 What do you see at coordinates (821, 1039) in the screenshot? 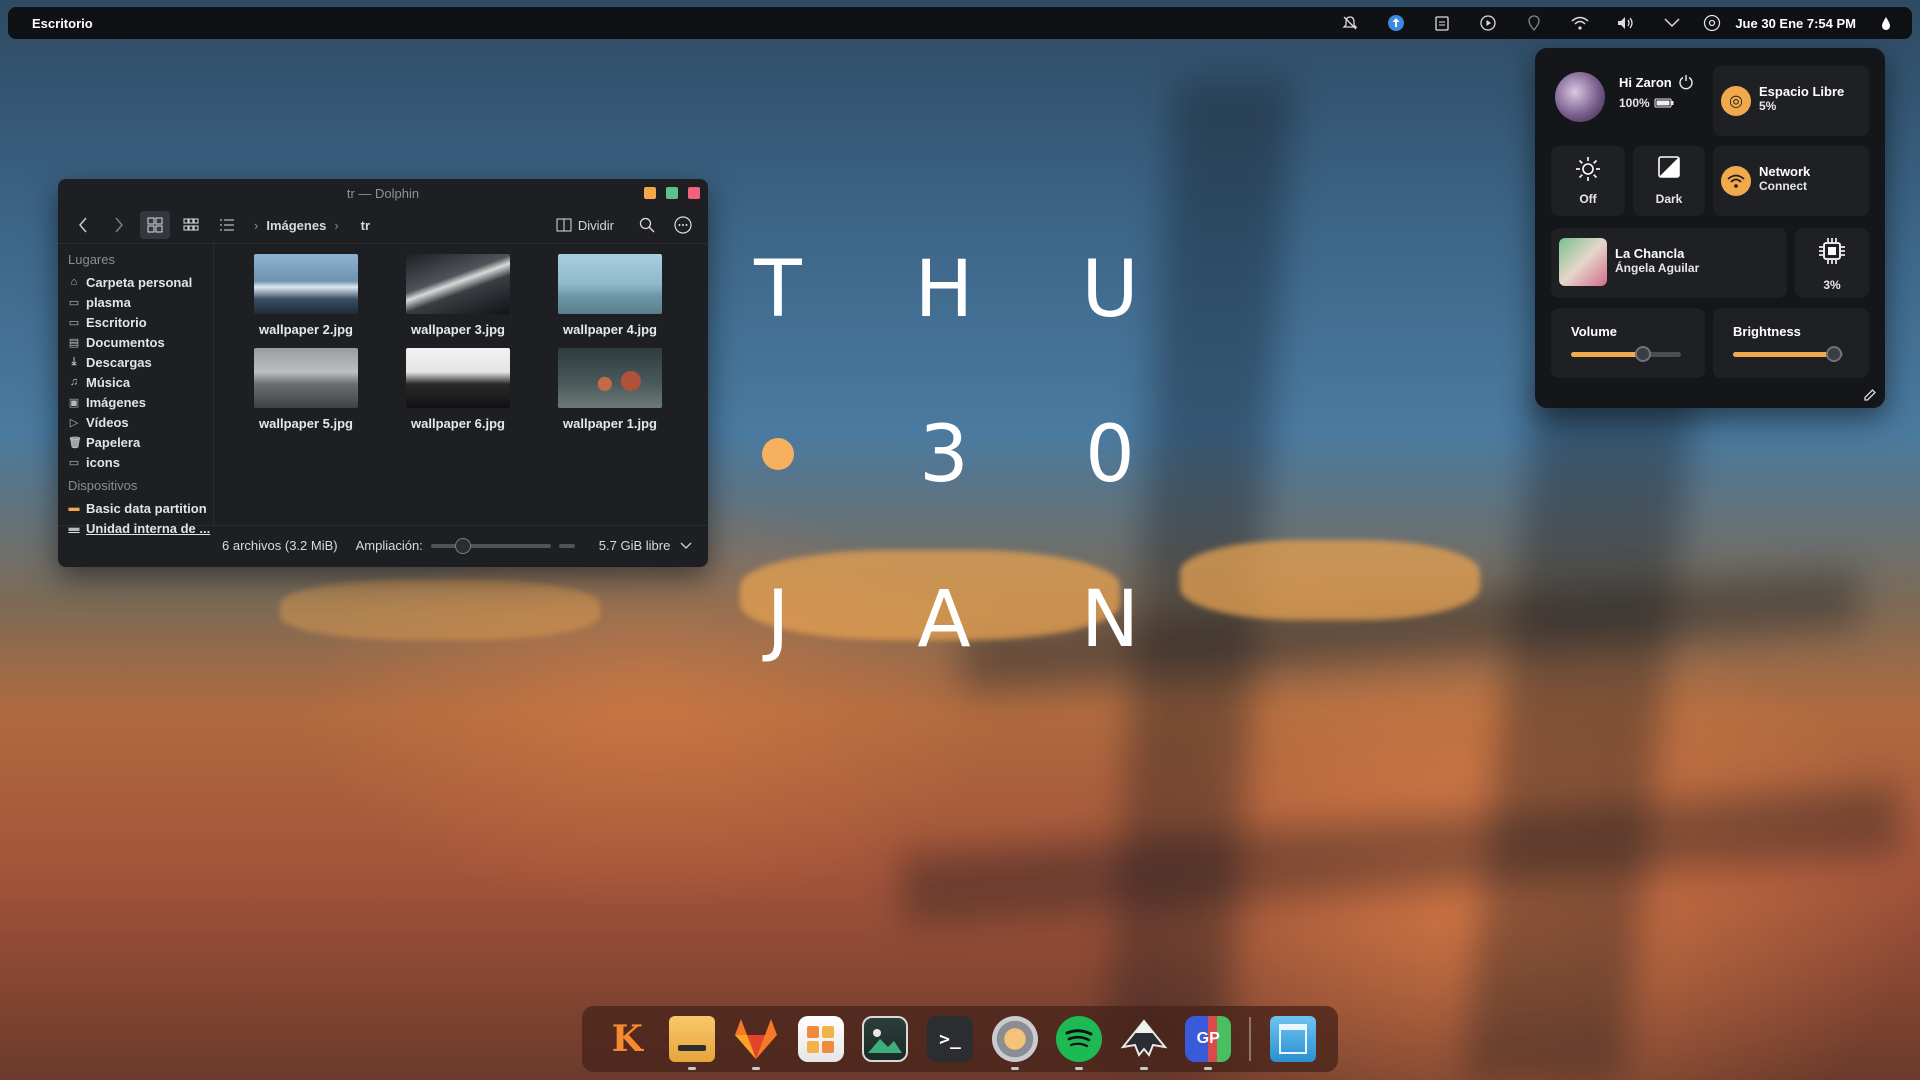
I see `dock-app-store` at bounding box center [821, 1039].